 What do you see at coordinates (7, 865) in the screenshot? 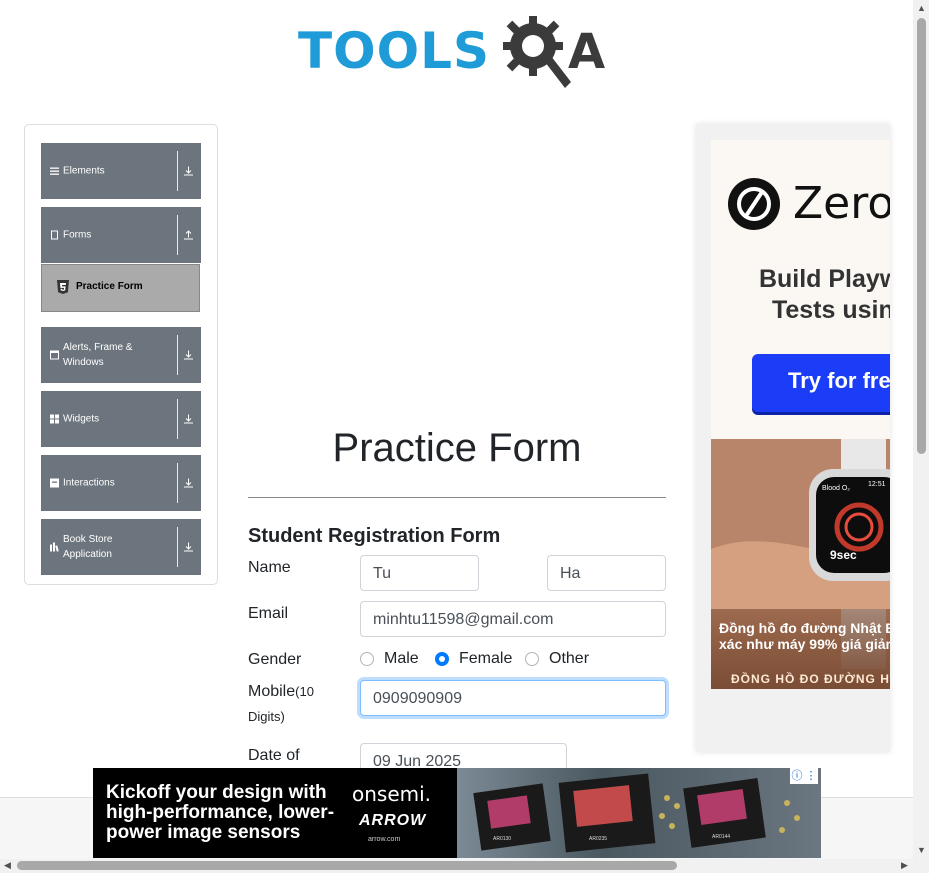
I see `scroll-left-arrow-icon: ◀` at bounding box center [7, 865].